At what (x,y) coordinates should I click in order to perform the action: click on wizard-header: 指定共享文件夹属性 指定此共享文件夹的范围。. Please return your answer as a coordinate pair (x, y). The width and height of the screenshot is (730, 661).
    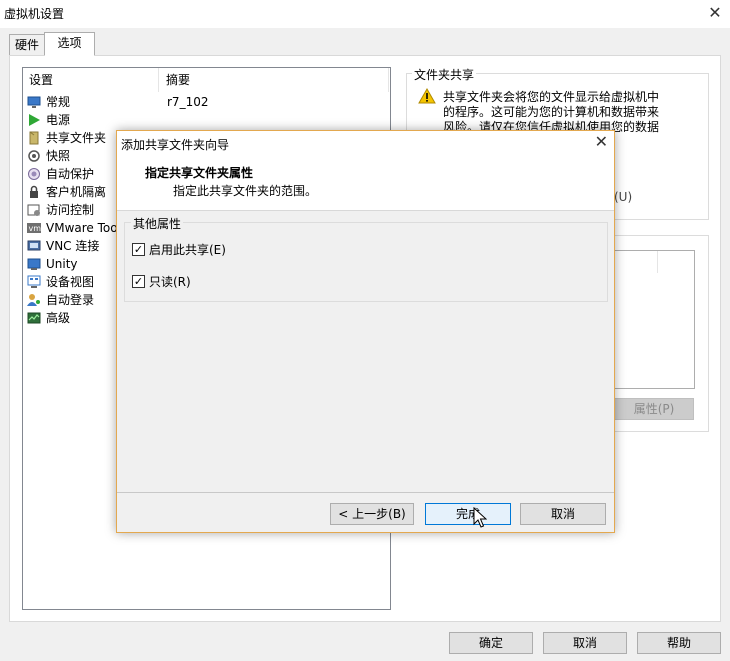
    Looking at the image, I should click on (365, 183).